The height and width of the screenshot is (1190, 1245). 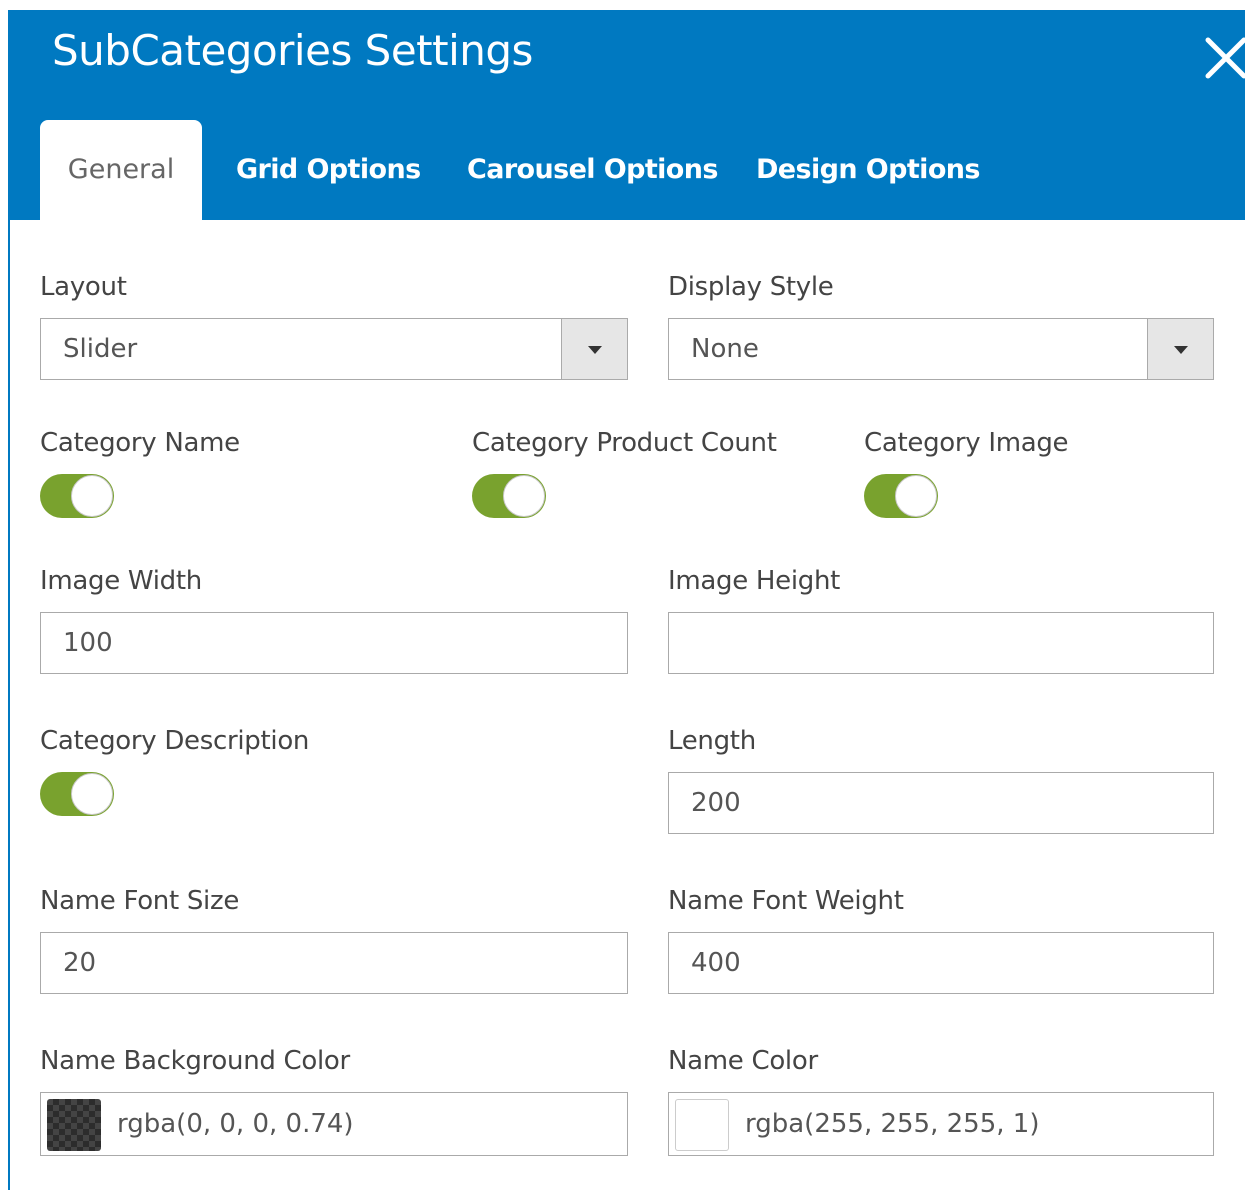 I want to click on display-style-select: None, so click(x=941, y=349).